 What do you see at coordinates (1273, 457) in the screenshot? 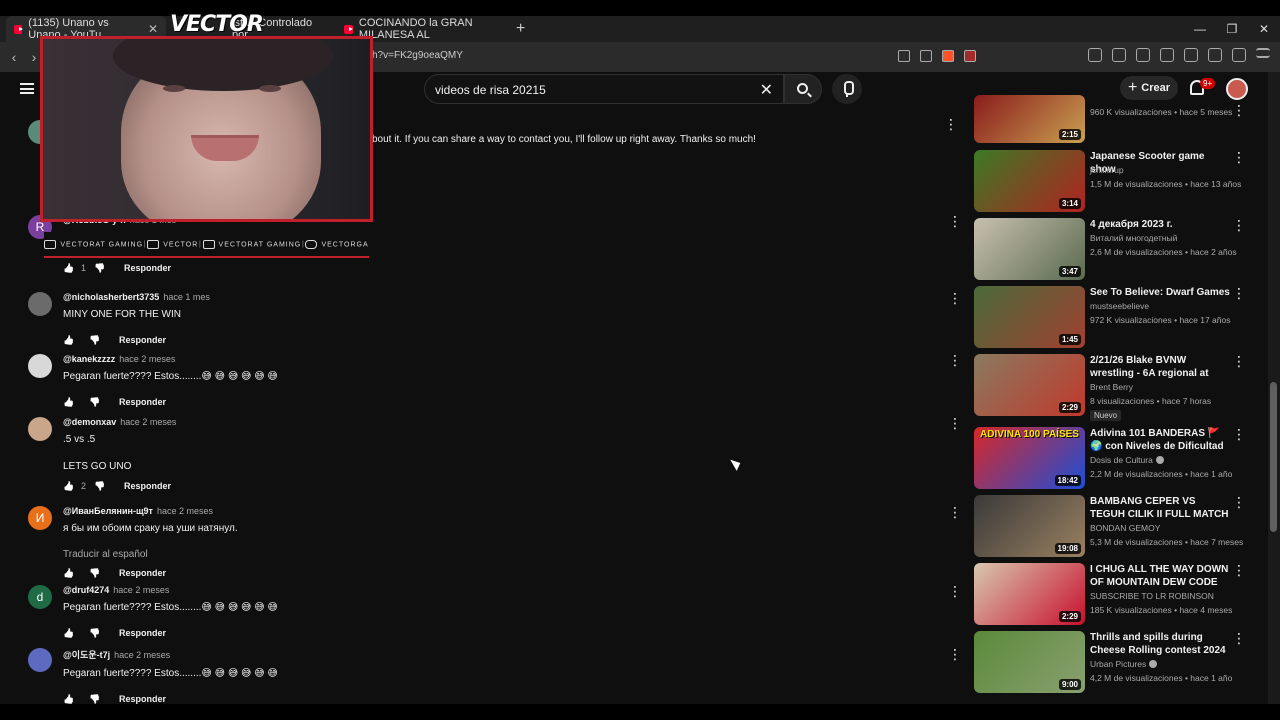
I see `scrollbar-thumb` at bounding box center [1273, 457].